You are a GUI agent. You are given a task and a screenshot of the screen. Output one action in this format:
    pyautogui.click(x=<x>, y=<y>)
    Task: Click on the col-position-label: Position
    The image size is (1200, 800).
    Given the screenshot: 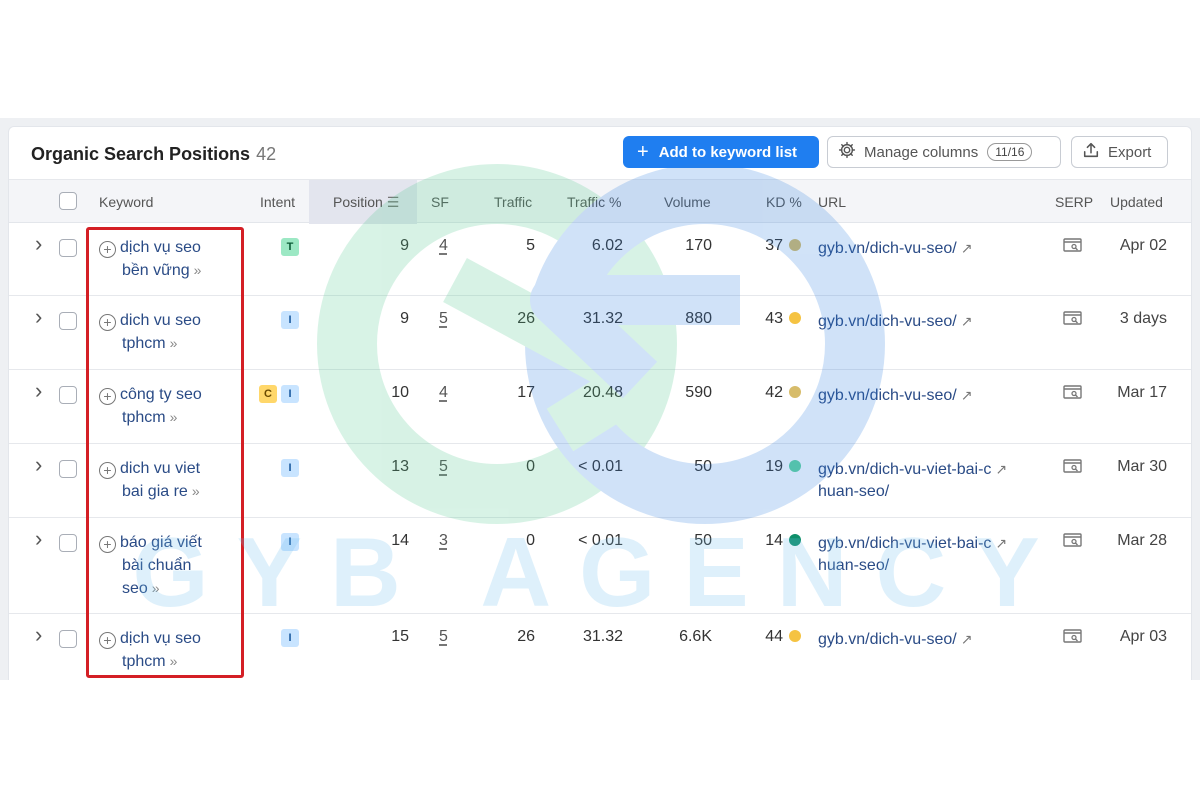 What is the action you would take?
    pyautogui.click(x=358, y=202)
    